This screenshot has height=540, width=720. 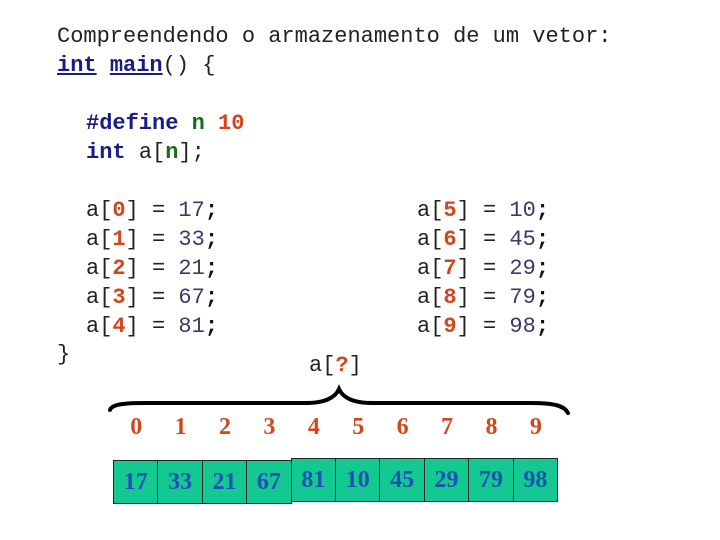 I want to click on index-label: 2, so click(x=225, y=427).